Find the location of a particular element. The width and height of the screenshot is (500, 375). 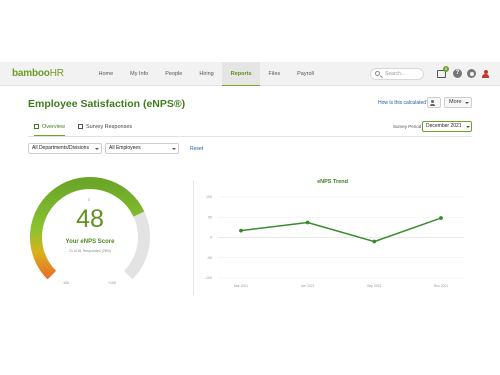

nav-reports: Reports is located at coordinates (241, 74).